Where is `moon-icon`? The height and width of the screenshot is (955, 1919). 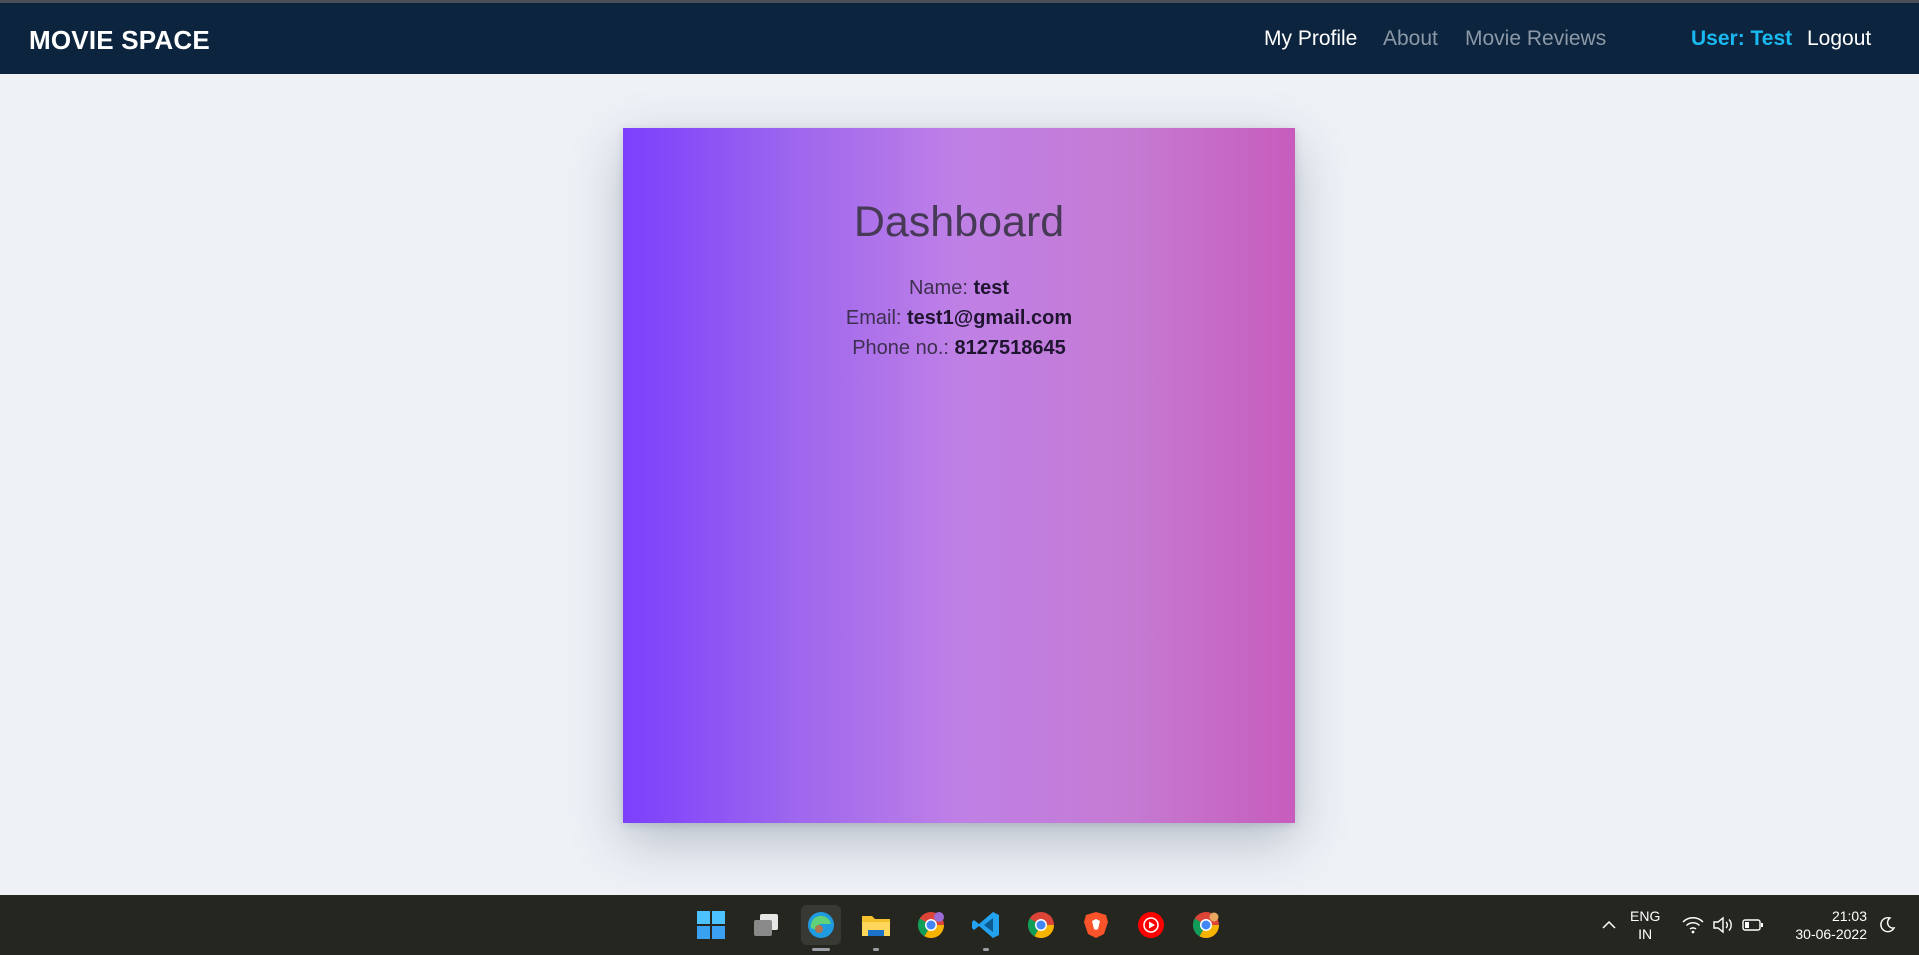
moon-icon is located at coordinates (1887, 925).